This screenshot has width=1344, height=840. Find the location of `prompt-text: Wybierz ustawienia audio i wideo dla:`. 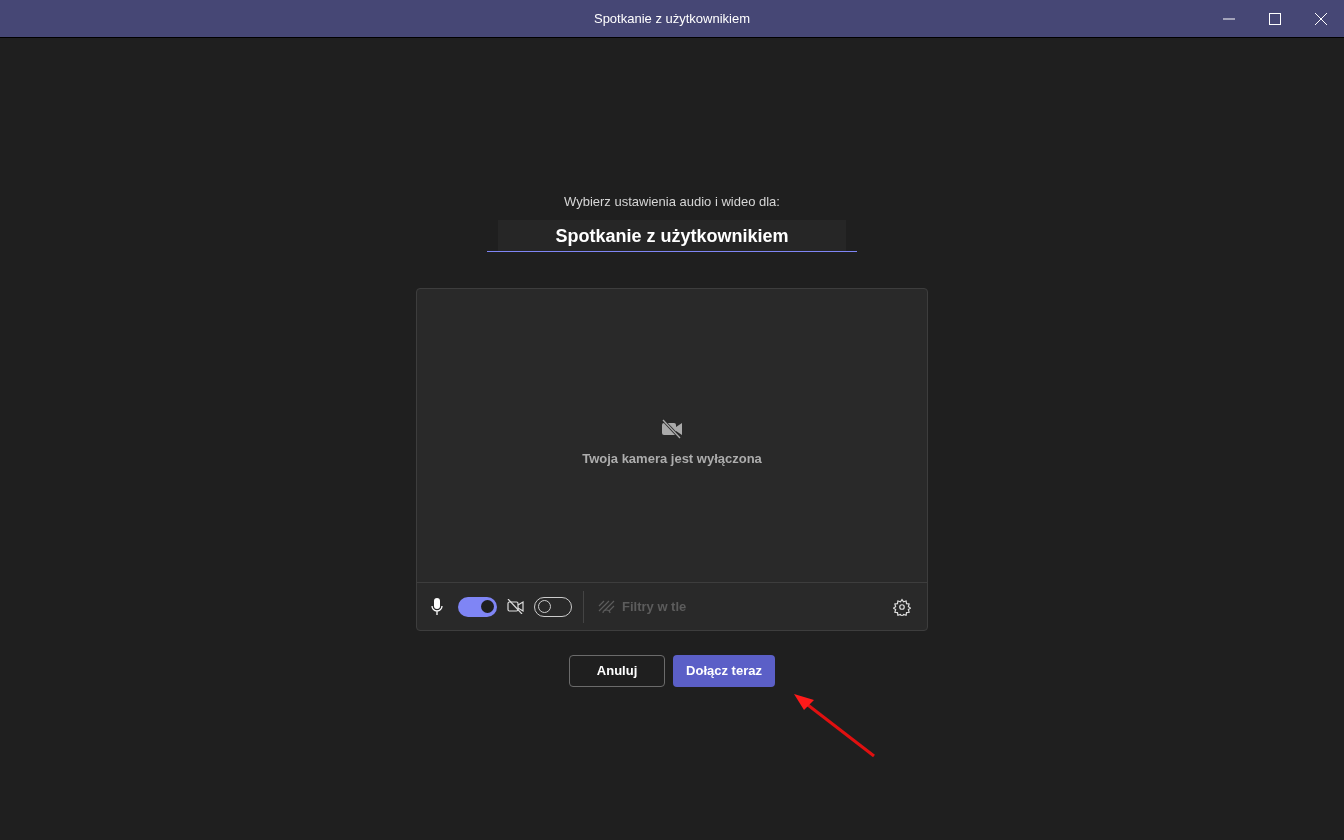

prompt-text: Wybierz ustawienia audio i wideo dla: is located at coordinates (672, 201).